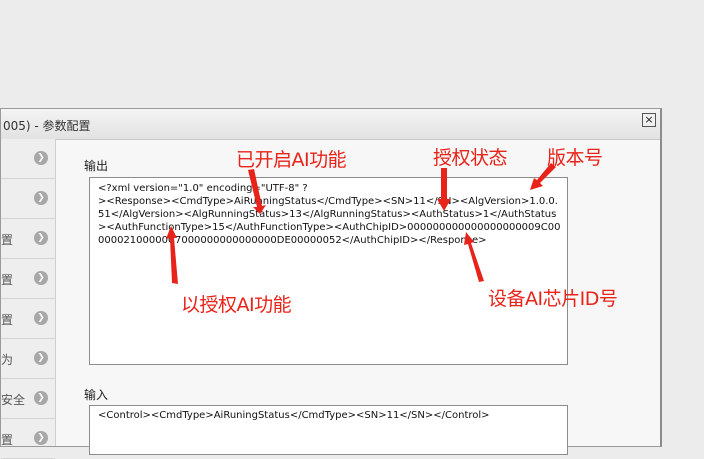  What do you see at coordinates (236, 305) in the screenshot?
I see `annotation-authorized-functions: 以授权AI功能` at bounding box center [236, 305].